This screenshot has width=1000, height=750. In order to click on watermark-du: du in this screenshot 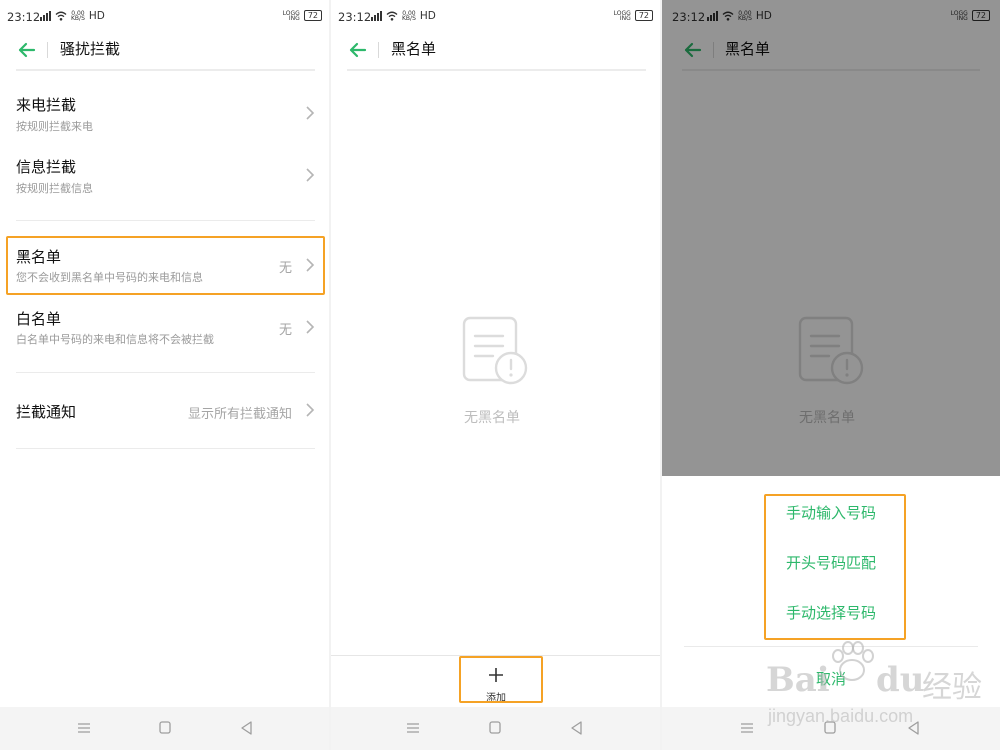, I will do `click(900, 680)`.